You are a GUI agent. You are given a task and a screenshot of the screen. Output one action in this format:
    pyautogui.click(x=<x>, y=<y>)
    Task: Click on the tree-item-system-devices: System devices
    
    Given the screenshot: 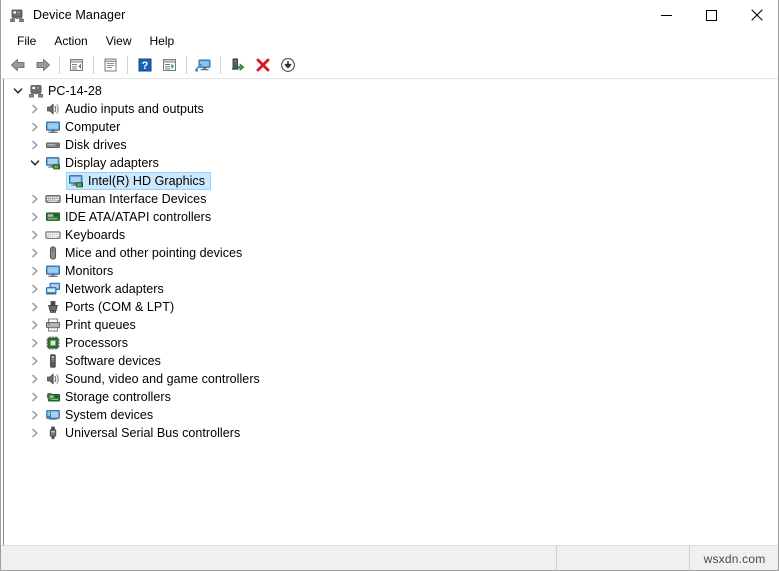 What is the action you would take?
    pyautogui.click(x=391, y=415)
    